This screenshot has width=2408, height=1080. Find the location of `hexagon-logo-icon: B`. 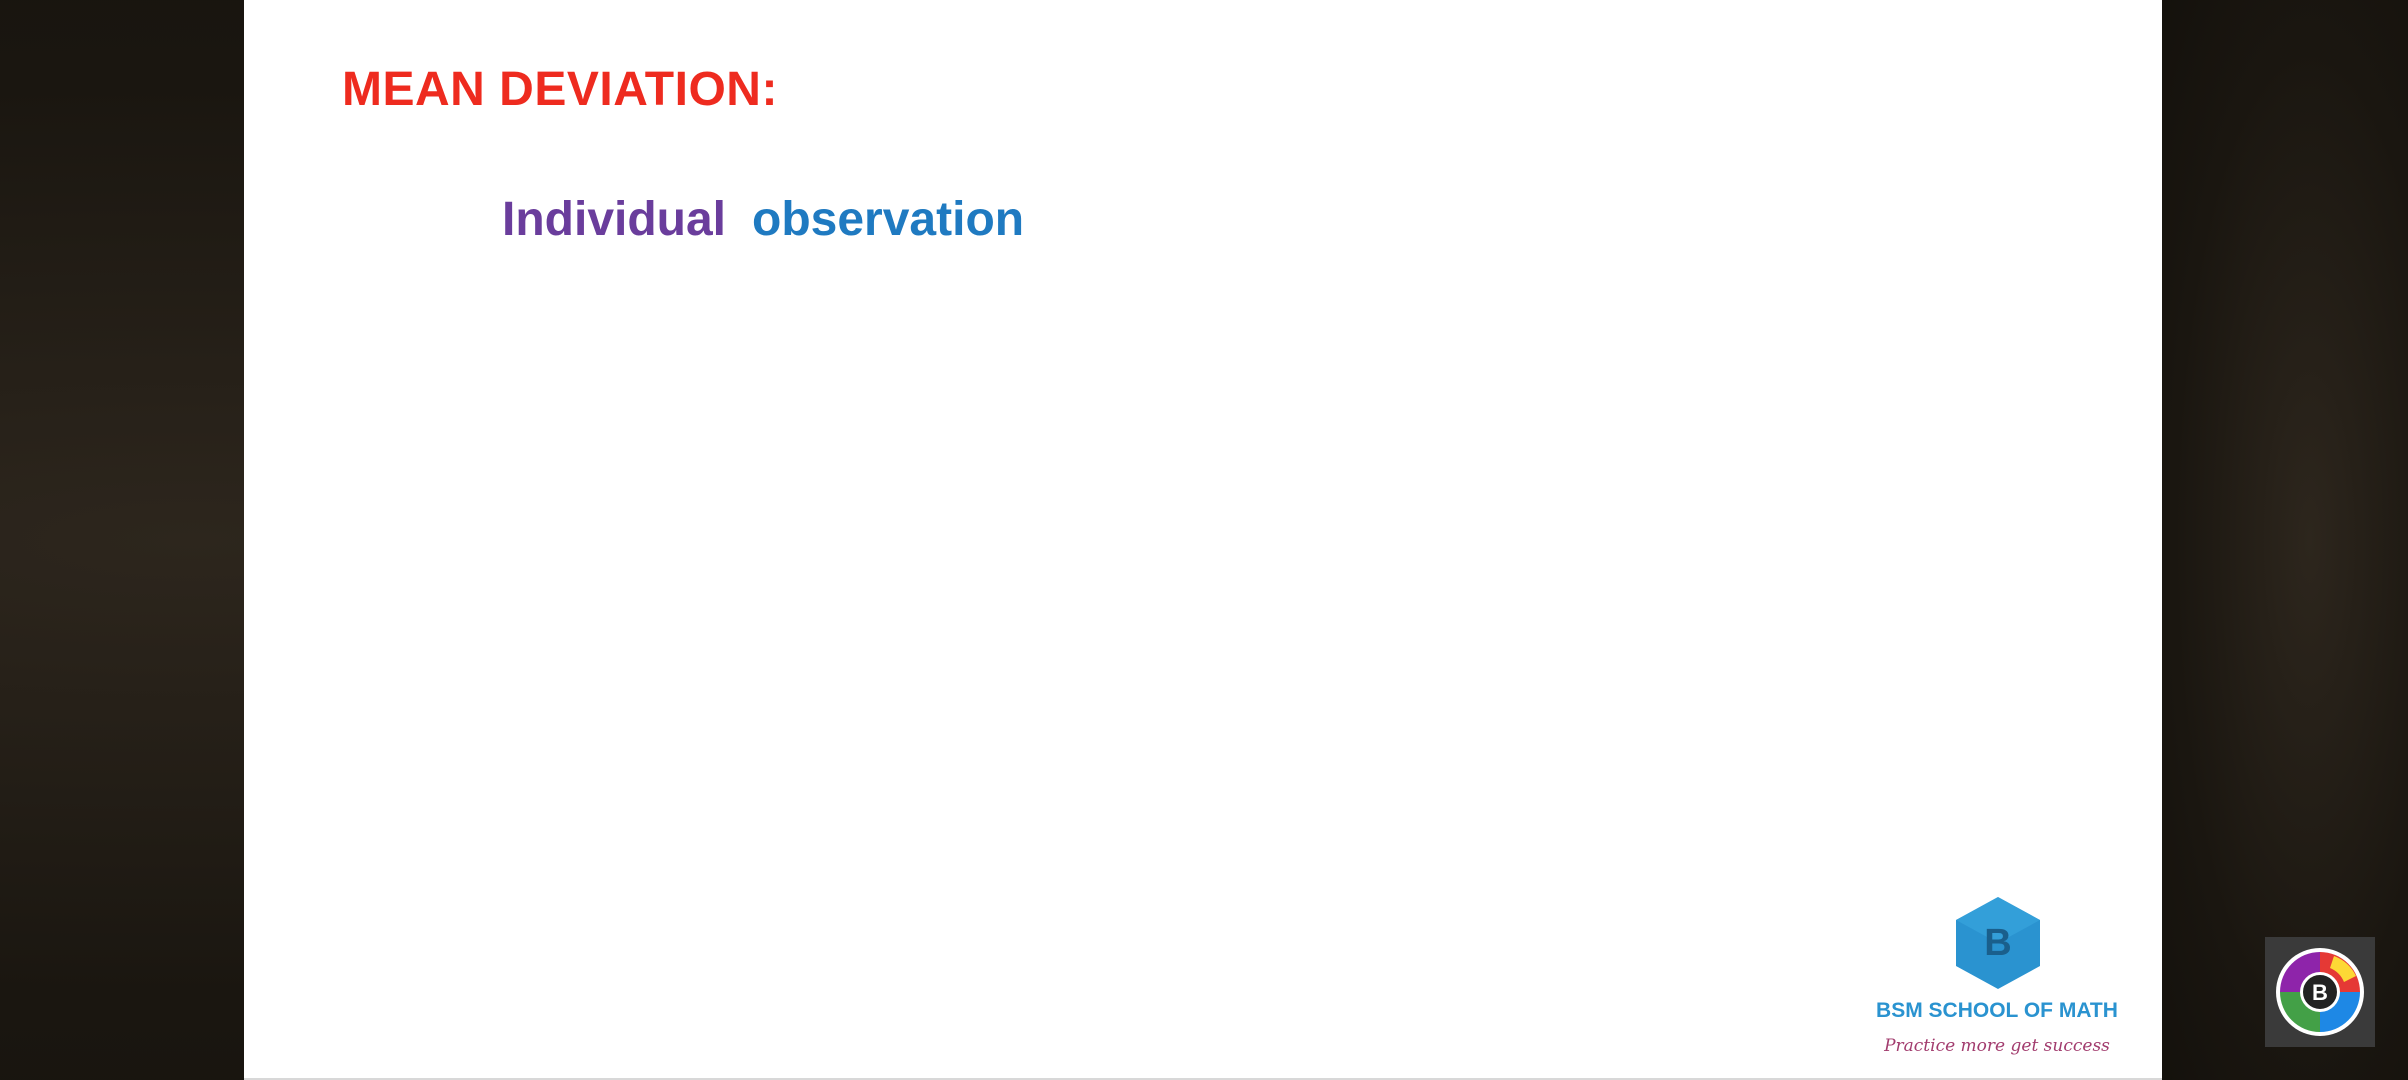

hexagon-logo-icon: B is located at coordinates (1998, 943).